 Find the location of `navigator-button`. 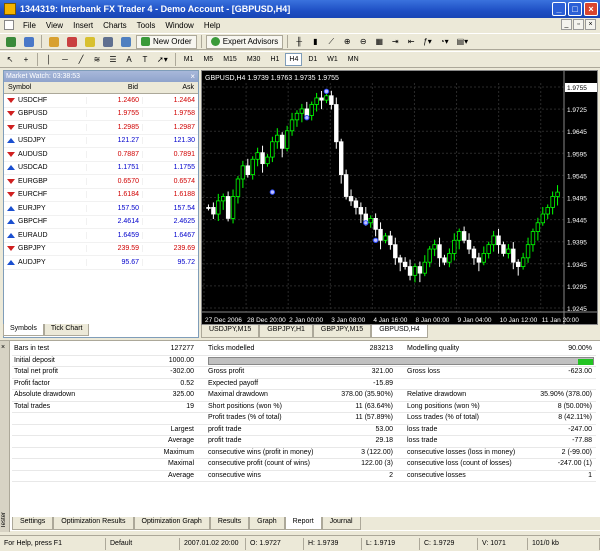

navigator-button is located at coordinates (90, 42).